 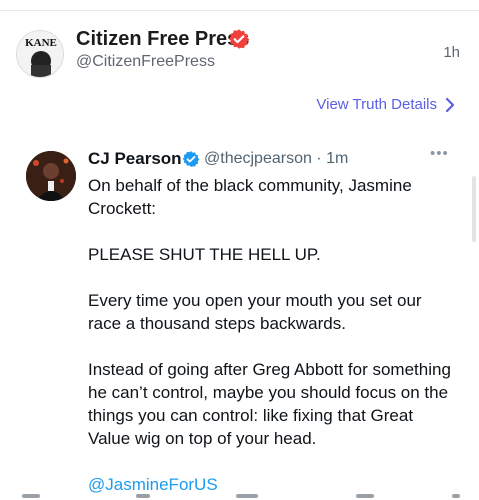 What do you see at coordinates (450, 104) in the screenshot?
I see `chevron-right-icon` at bounding box center [450, 104].